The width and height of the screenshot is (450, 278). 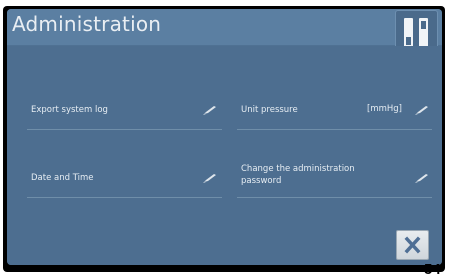 What do you see at coordinates (87, 24) in the screenshot?
I see `page-title: Administration` at bounding box center [87, 24].